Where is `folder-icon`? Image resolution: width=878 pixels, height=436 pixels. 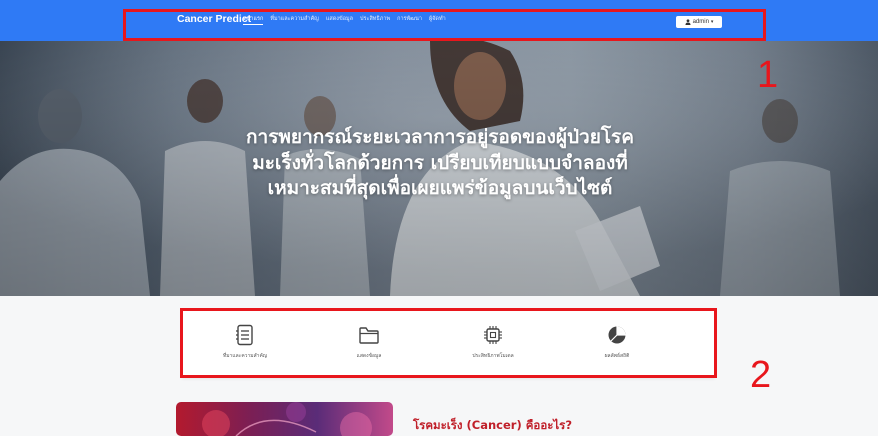
folder-icon is located at coordinates (369, 335).